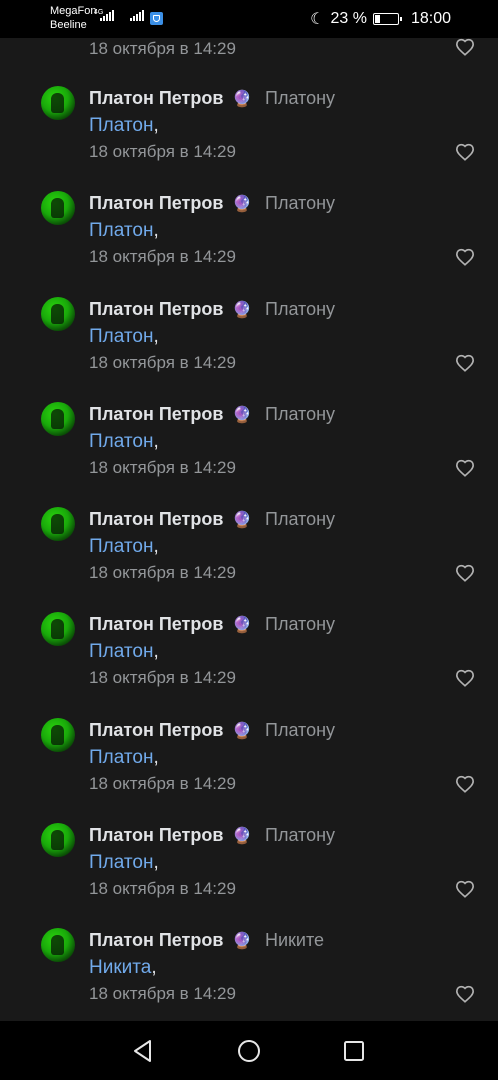  I want to click on circle-home-icon, so click(249, 1051).